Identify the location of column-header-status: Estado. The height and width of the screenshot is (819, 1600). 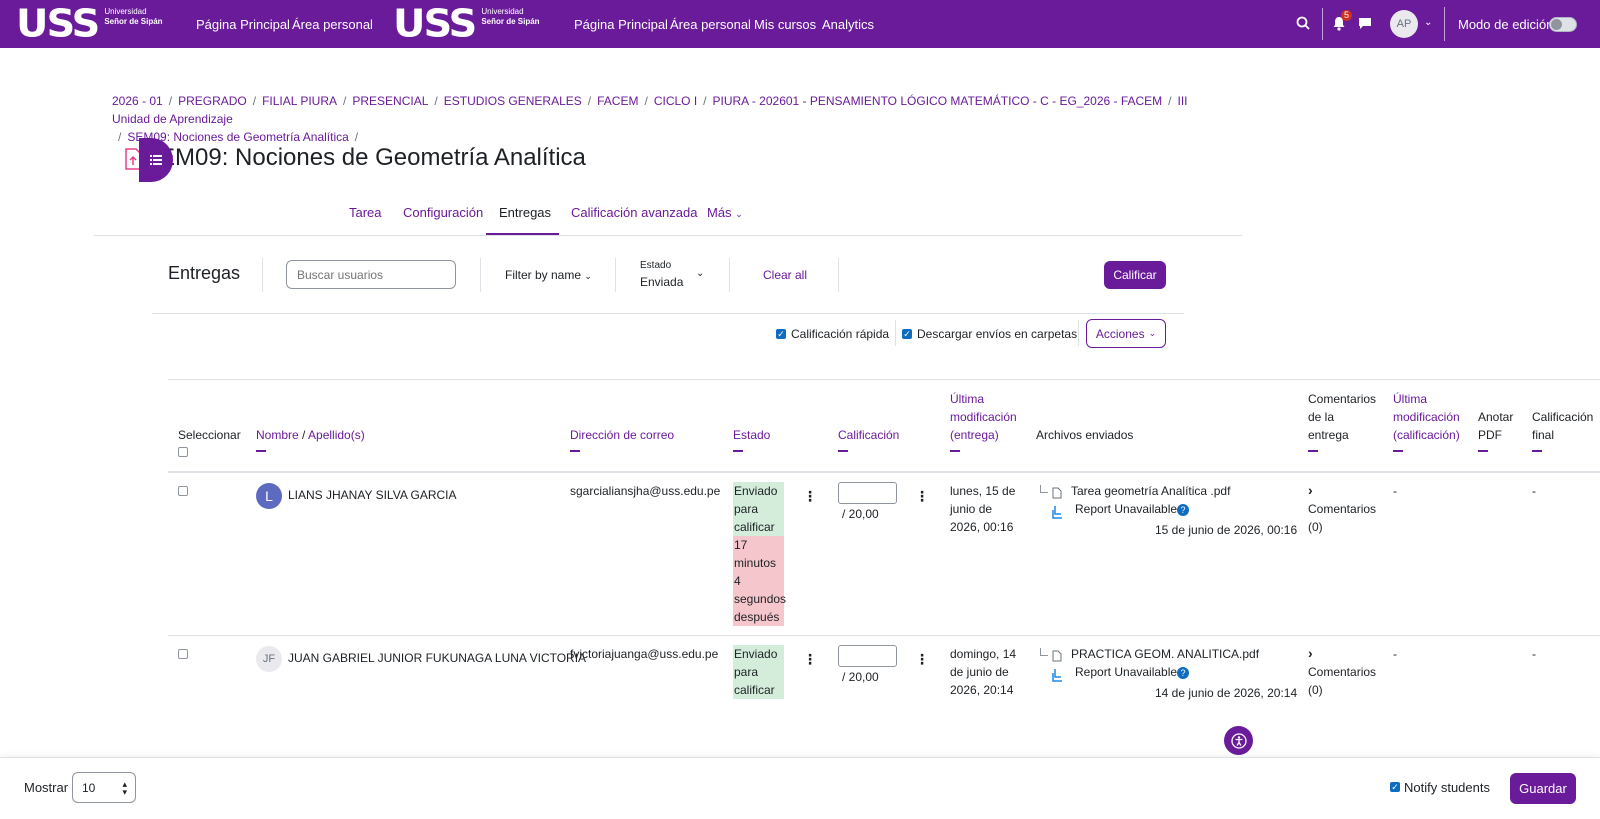
(751, 439).